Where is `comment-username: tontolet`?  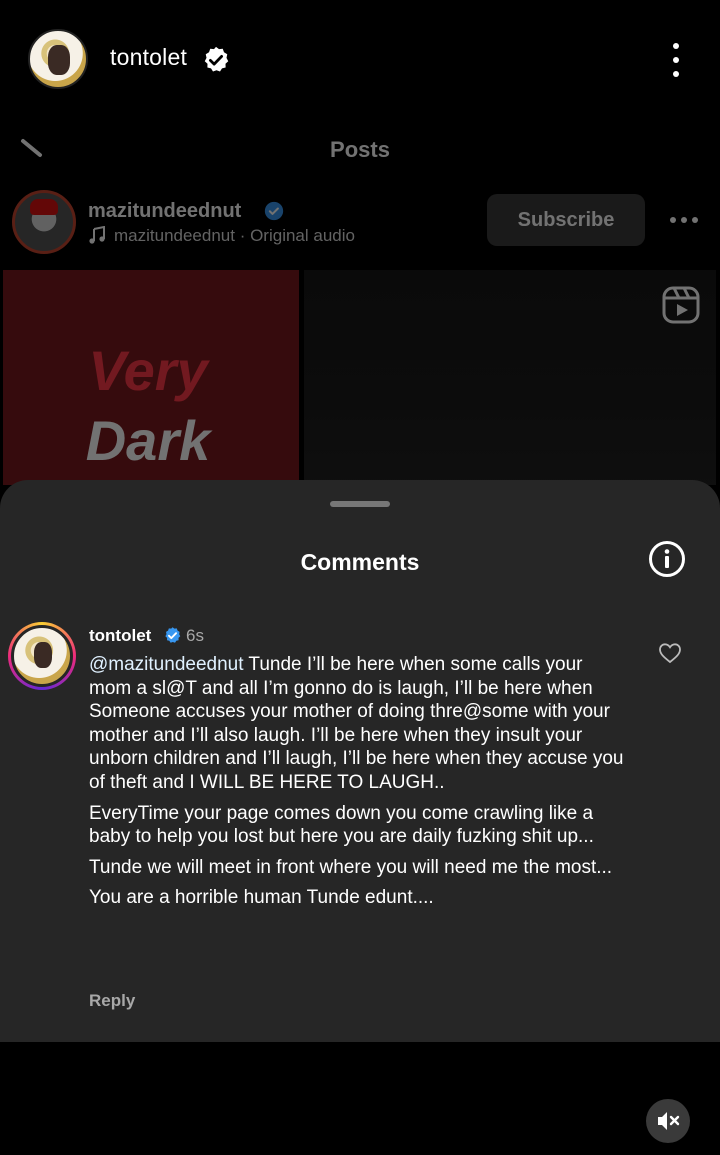 comment-username: tontolet is located at coordinates (120, 636).